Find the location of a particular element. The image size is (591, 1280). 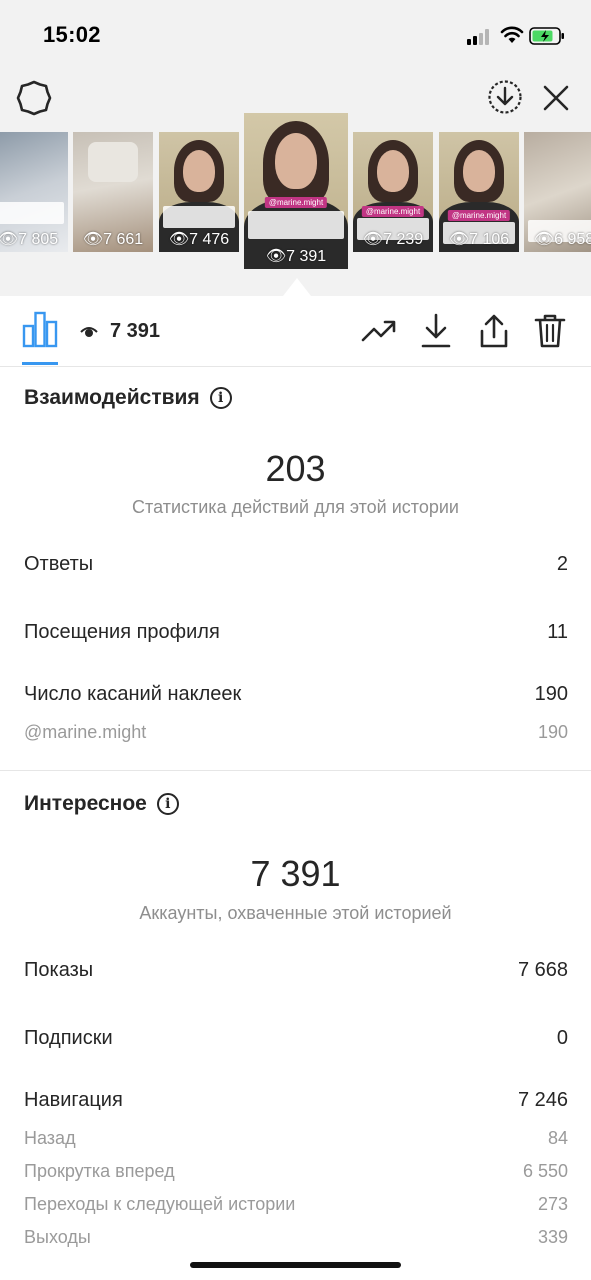

home-indicator is located at coordinates (295, 1265).